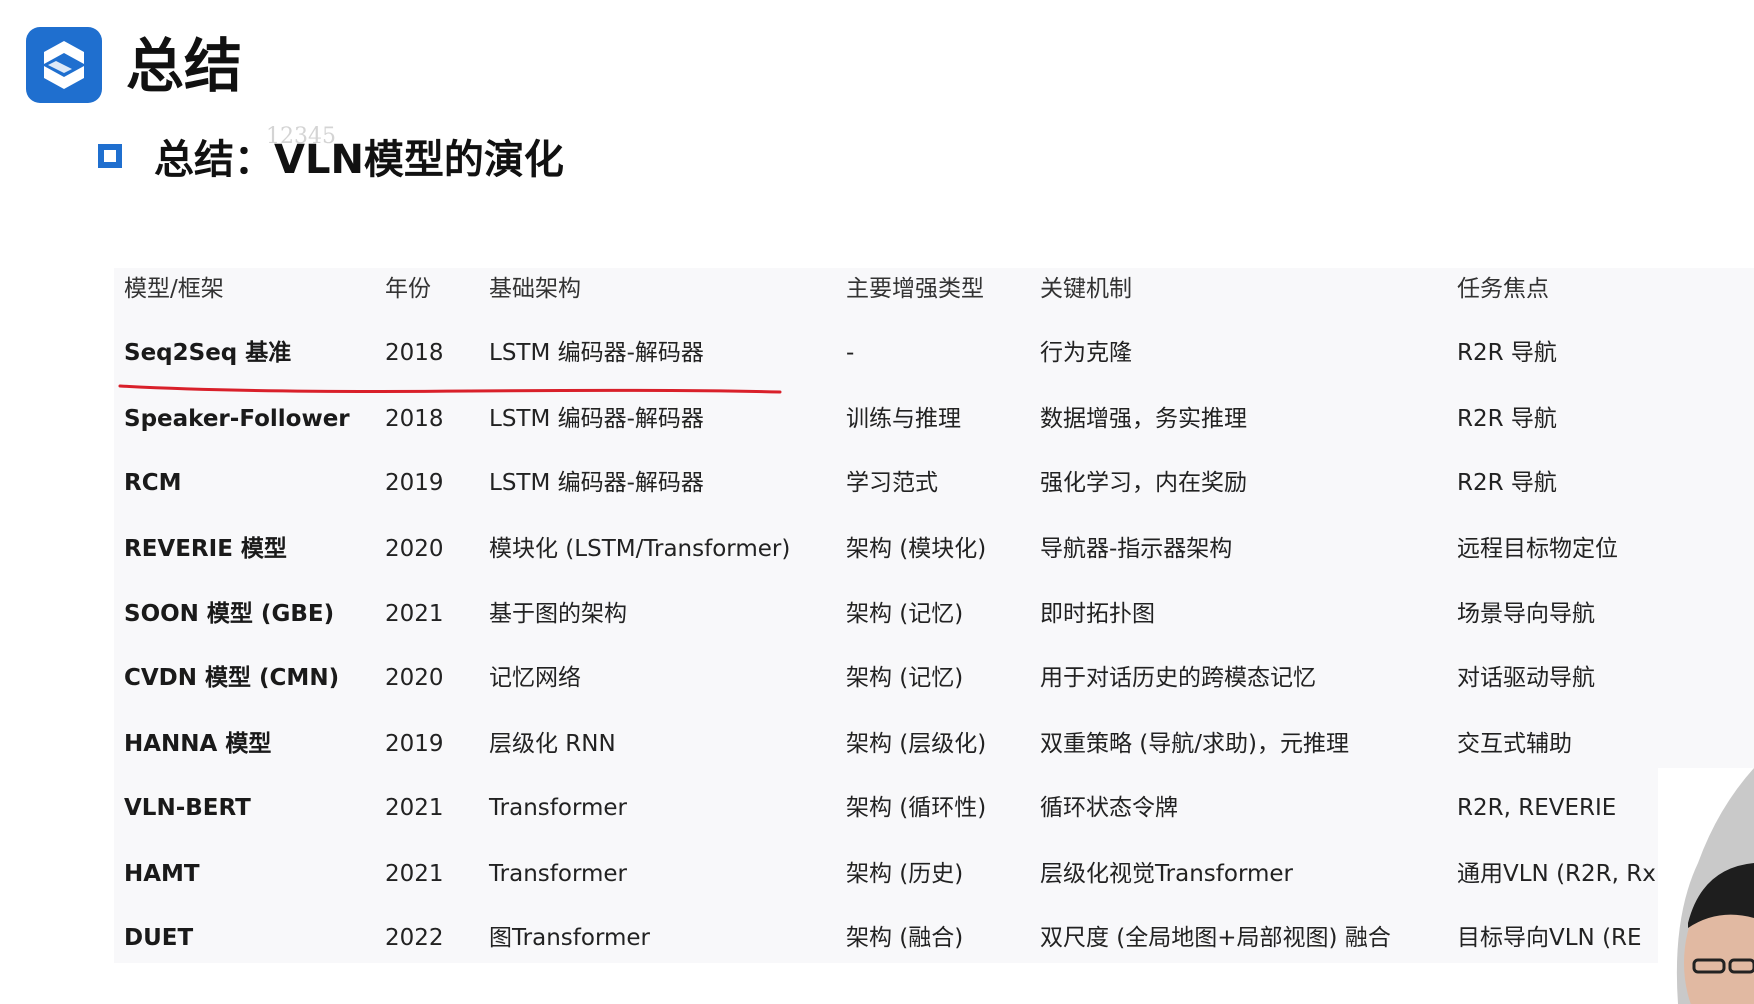 The image size is (1754, 1004). I want to click on table-cell-enhancement: 训练与推理, so click(903, 419).